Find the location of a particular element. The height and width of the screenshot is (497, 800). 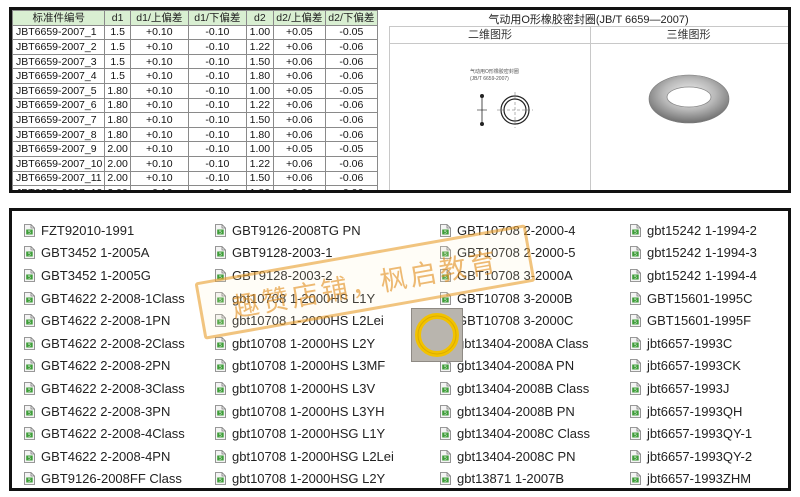

file-item: Sgbt13404-2008C PN is located at coordinates (515, 456).